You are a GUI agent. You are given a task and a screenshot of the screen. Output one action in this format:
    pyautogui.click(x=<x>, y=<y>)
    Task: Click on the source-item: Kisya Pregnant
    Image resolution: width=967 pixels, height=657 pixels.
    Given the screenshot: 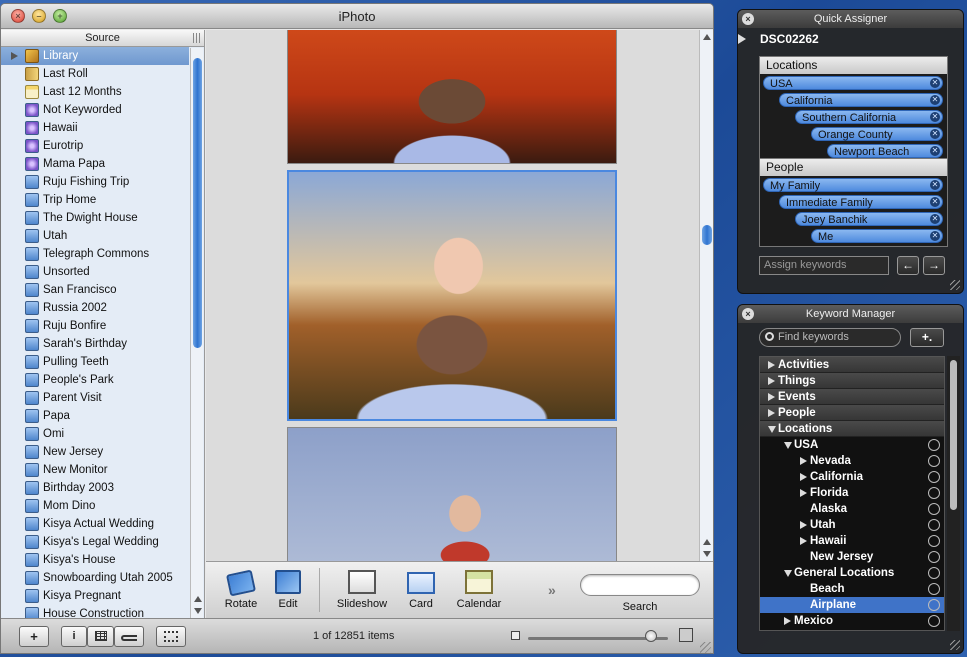 What is the action you would take?
    pyautogui.click(x=95, y=596)
    